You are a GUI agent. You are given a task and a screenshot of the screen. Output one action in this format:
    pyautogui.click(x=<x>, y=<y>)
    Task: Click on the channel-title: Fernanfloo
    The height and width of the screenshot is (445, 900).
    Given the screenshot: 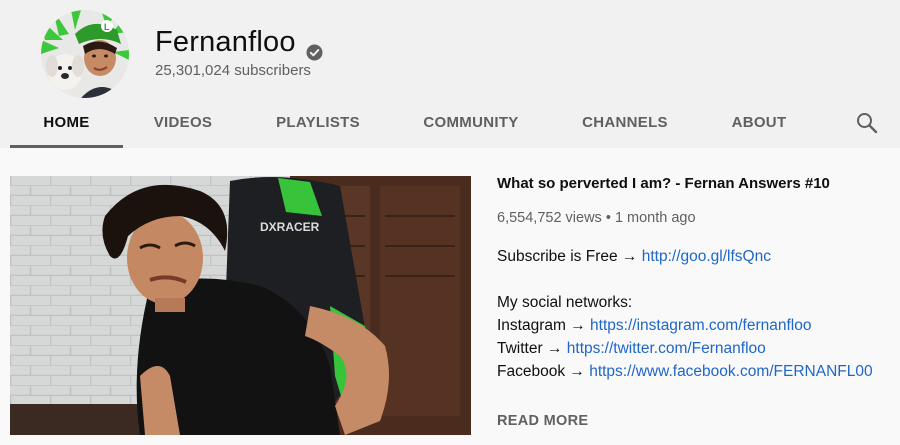 What is the action you would take?
    pyautogui.click(x=239, y=43)
    